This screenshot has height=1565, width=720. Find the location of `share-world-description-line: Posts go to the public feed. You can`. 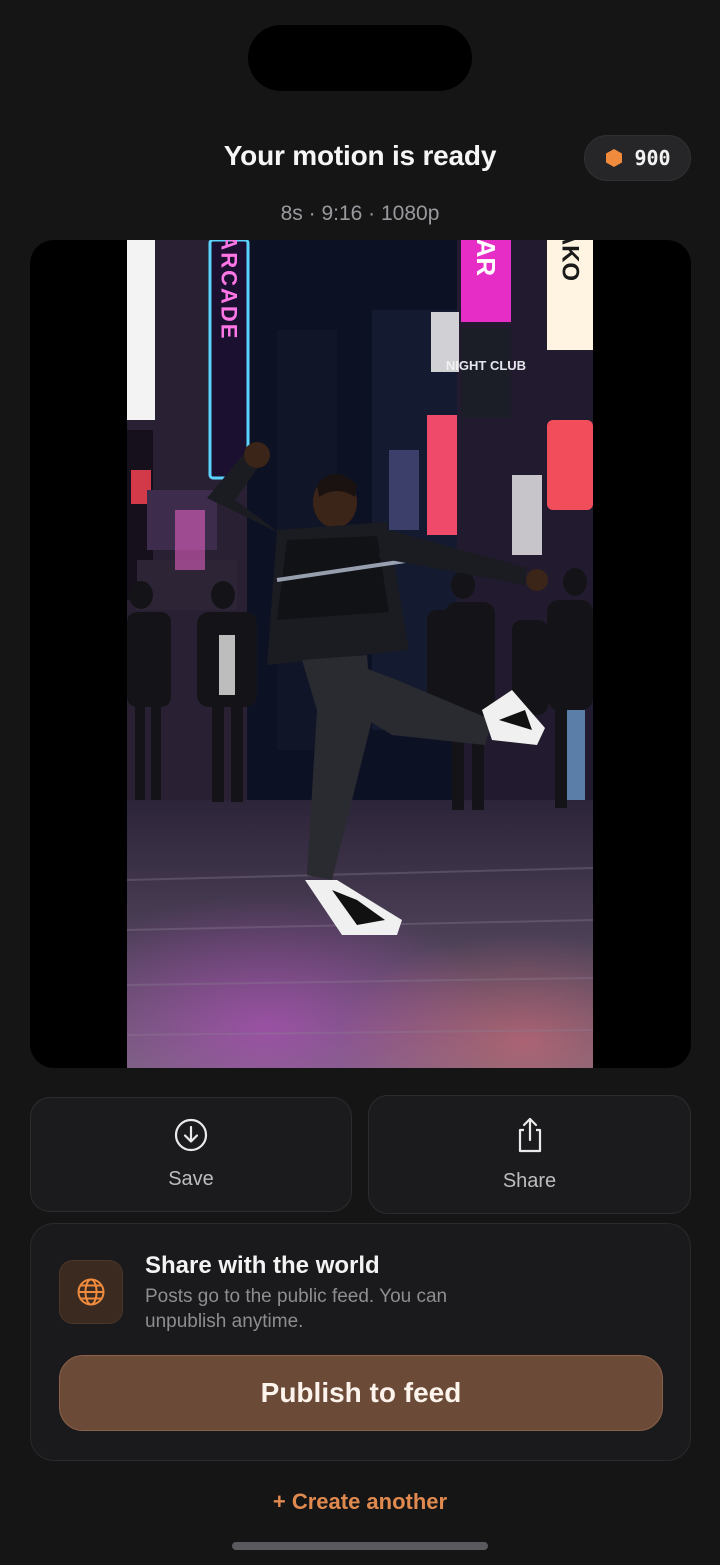

share-world-description-line: Posts go to the public feed. You can is located at coordinates (296, 1296).